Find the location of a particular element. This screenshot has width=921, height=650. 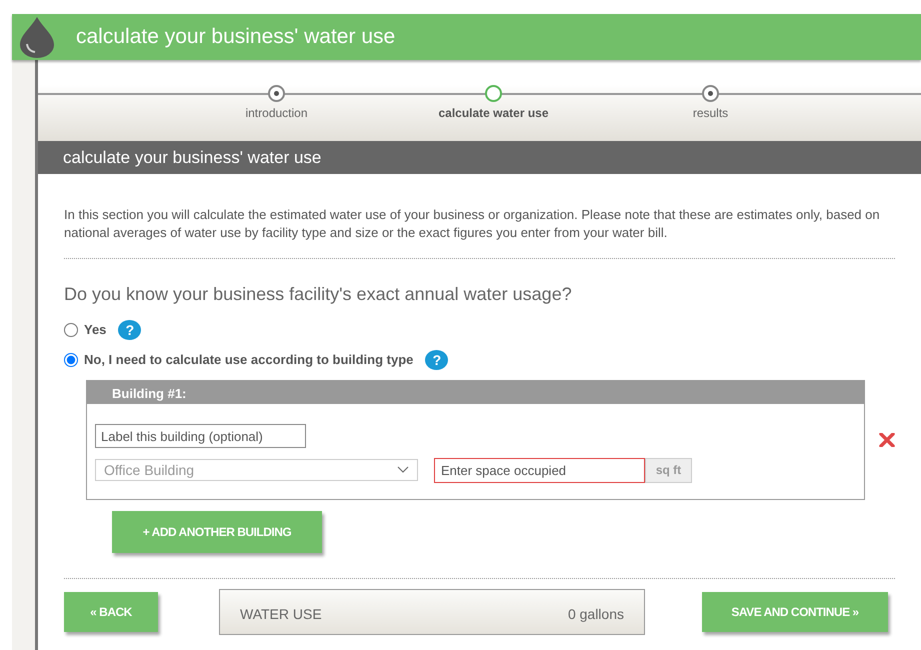

question-text: Do you know your business facility's exact annual water usage? is located at coordinates (318, 294).